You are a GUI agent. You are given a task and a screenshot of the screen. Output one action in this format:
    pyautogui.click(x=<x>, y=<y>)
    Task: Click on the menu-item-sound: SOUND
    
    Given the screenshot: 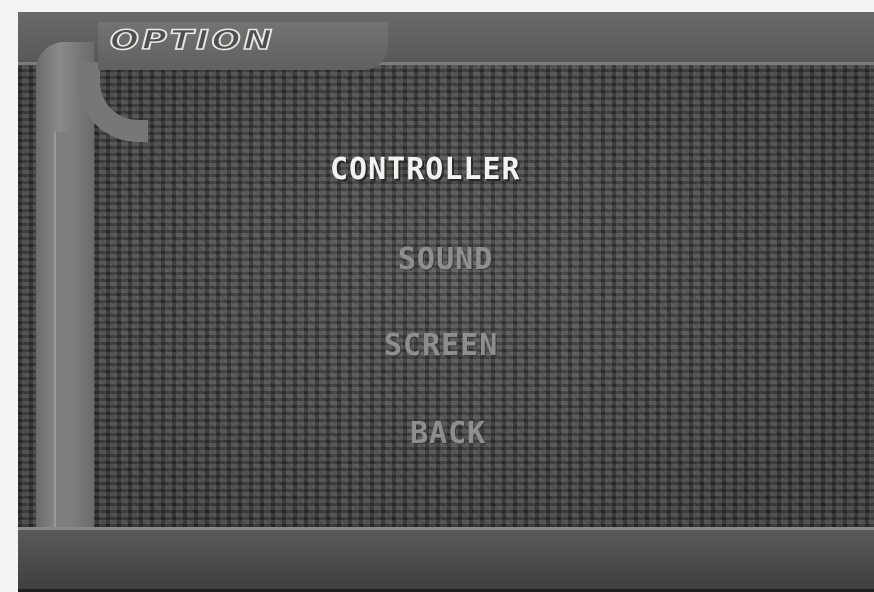 What is the action you would take?
    pyautogui.click(x=445, y=259)
    